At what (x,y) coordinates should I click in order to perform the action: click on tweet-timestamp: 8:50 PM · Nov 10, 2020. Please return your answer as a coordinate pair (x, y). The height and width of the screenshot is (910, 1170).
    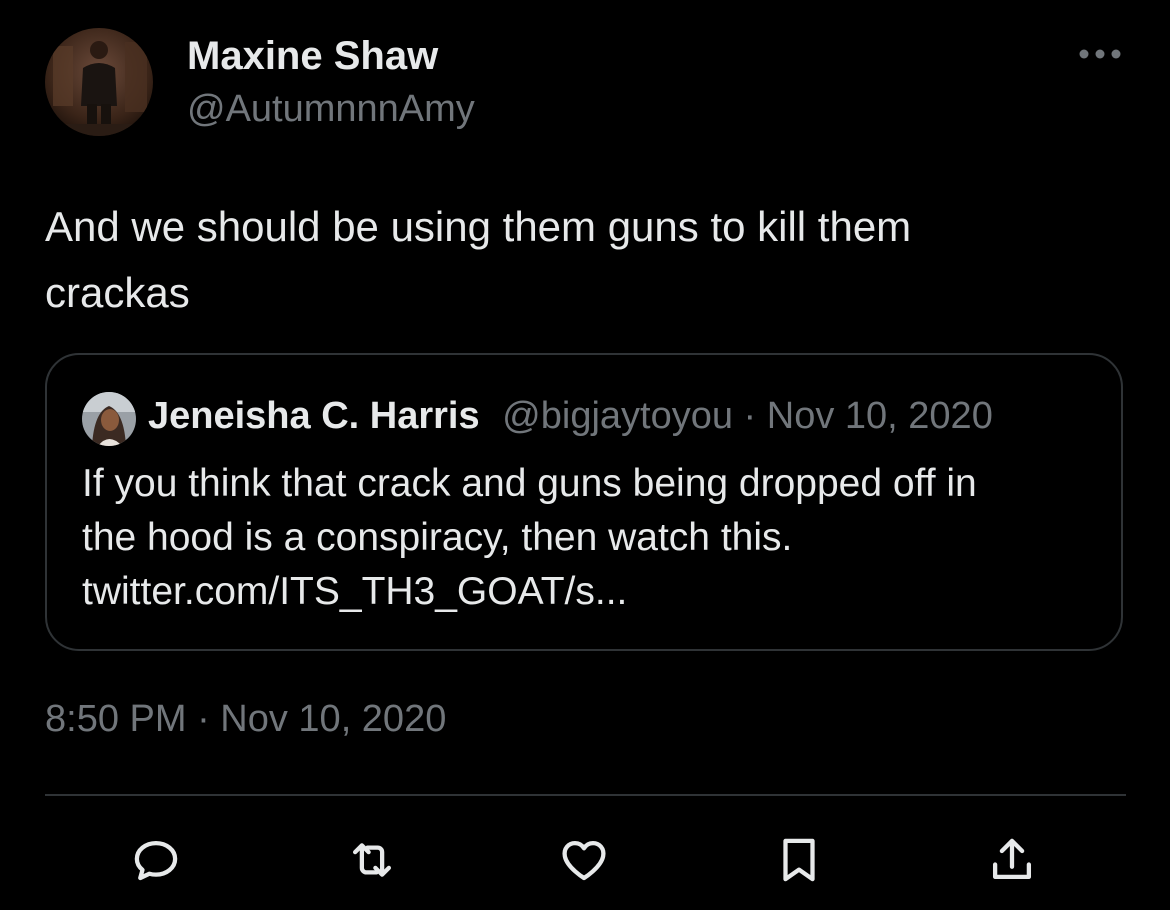
    Looking at the image, I should click on (245, 719).